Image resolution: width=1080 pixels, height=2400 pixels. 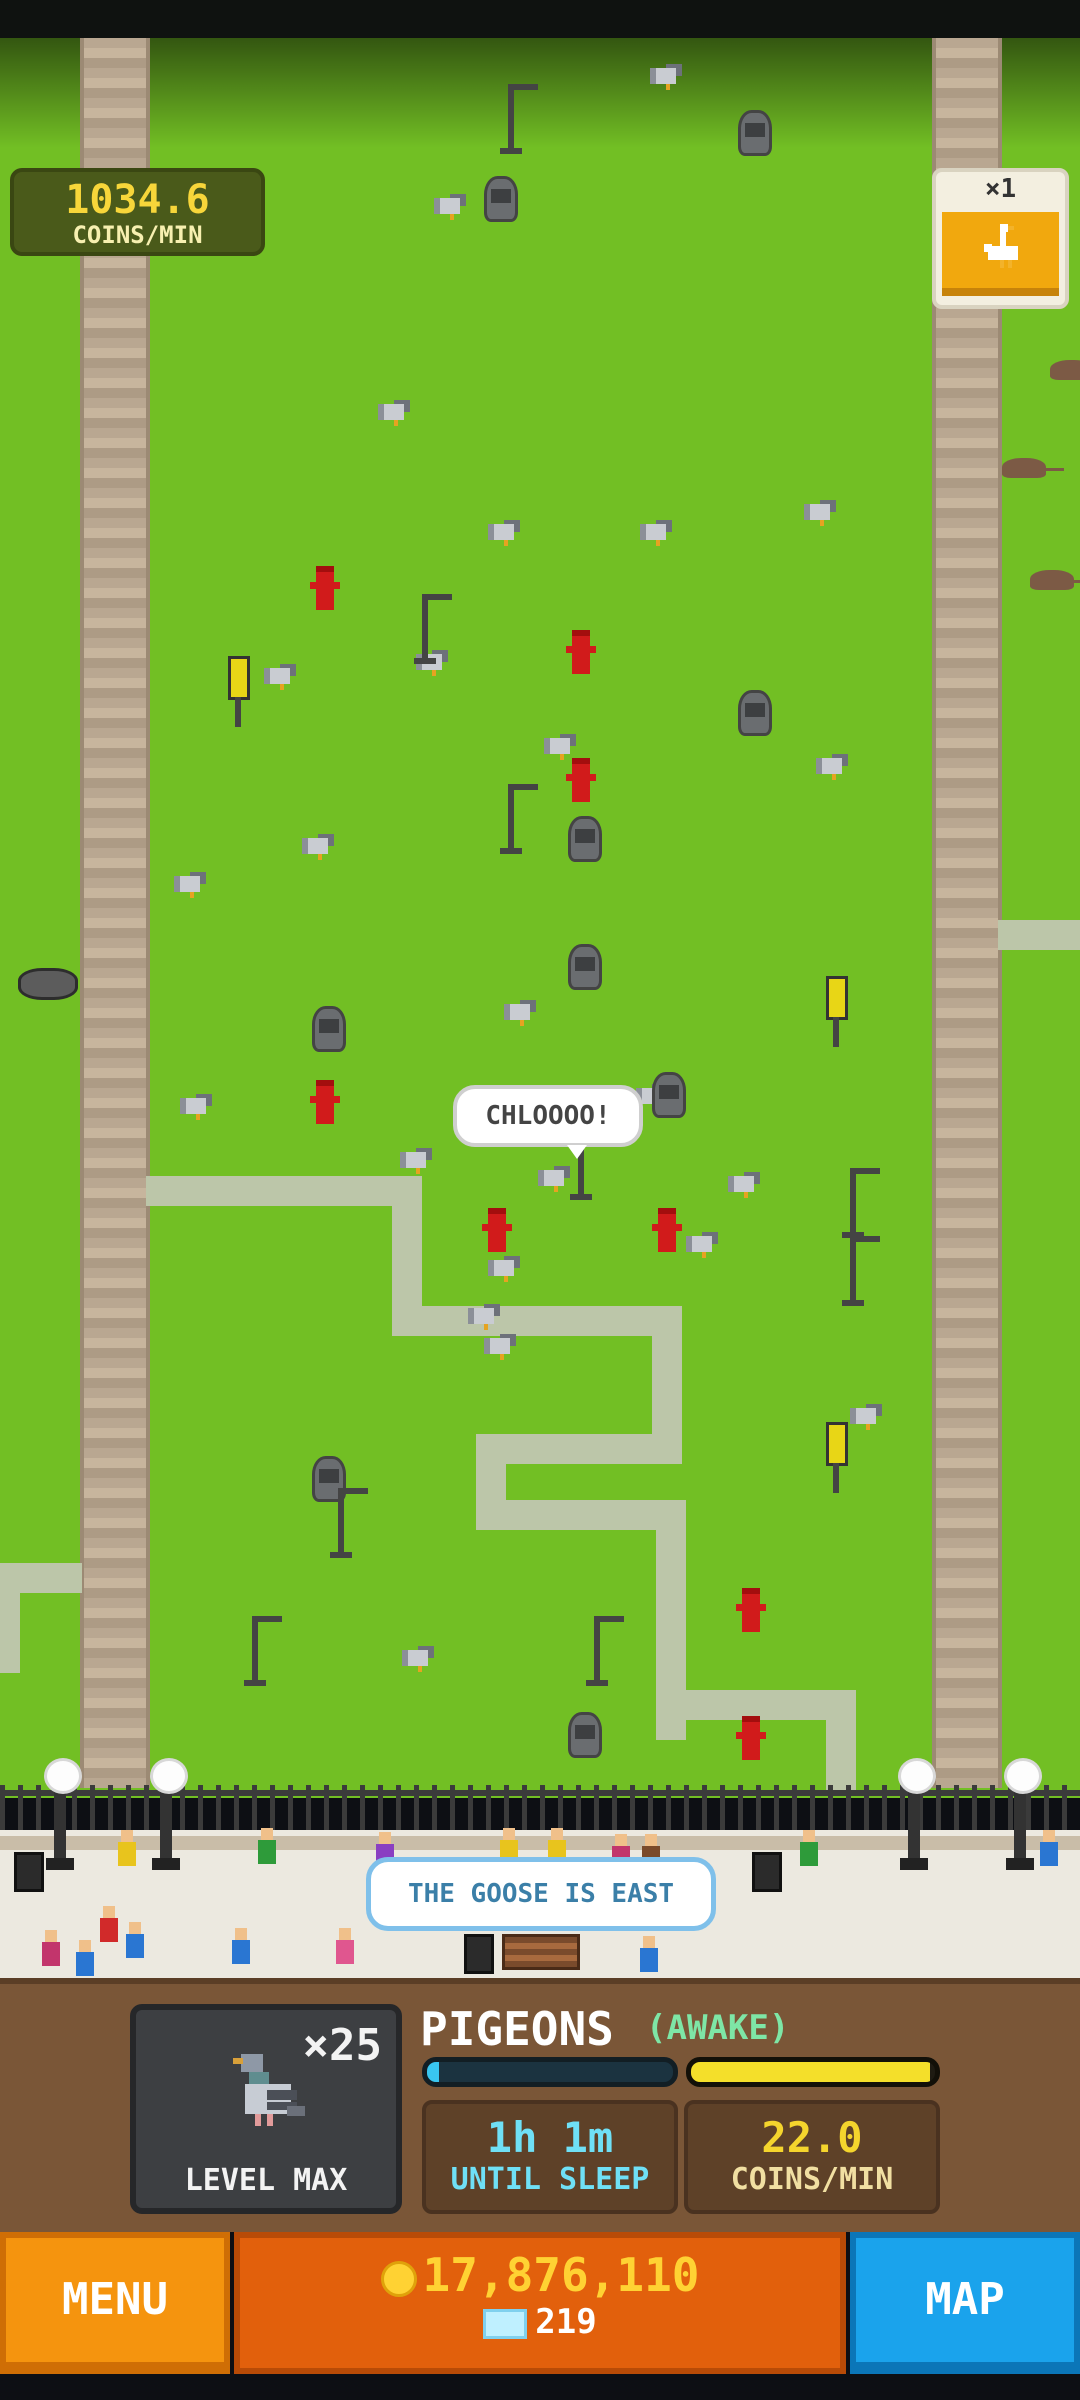 I want to click on coin-progress-bar, so click(x=813, y=2072).